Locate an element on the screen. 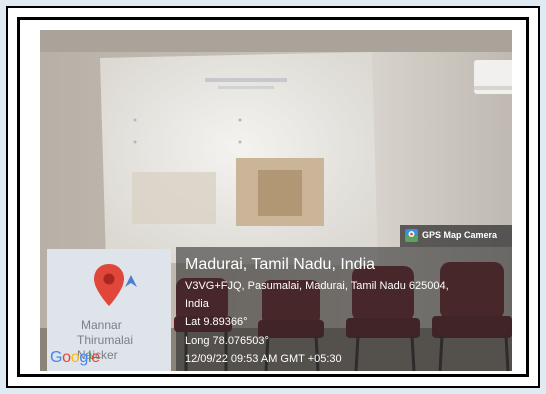  address-line-2: India is located at coordinates (197, 304).